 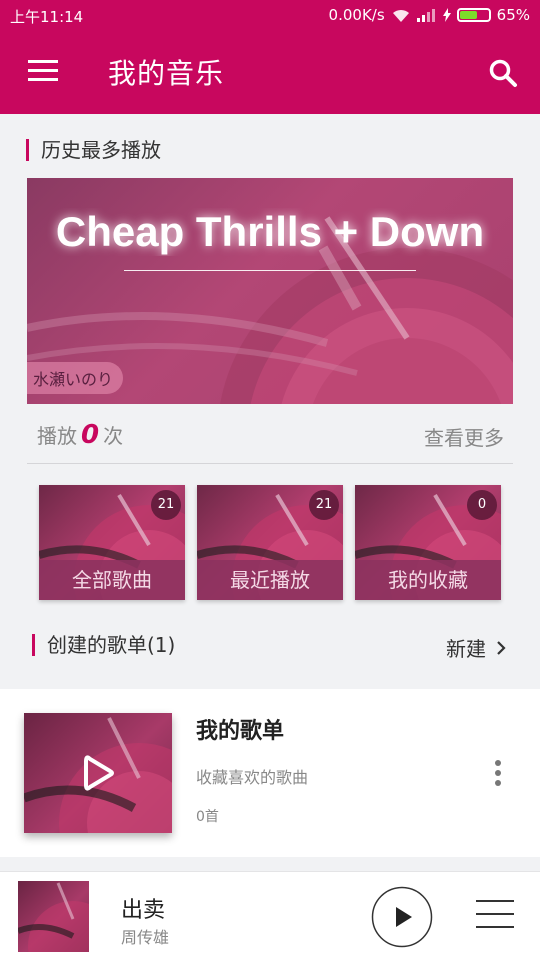 I want to click on new-playlist-label: 新建, so click(x=466, y=649).